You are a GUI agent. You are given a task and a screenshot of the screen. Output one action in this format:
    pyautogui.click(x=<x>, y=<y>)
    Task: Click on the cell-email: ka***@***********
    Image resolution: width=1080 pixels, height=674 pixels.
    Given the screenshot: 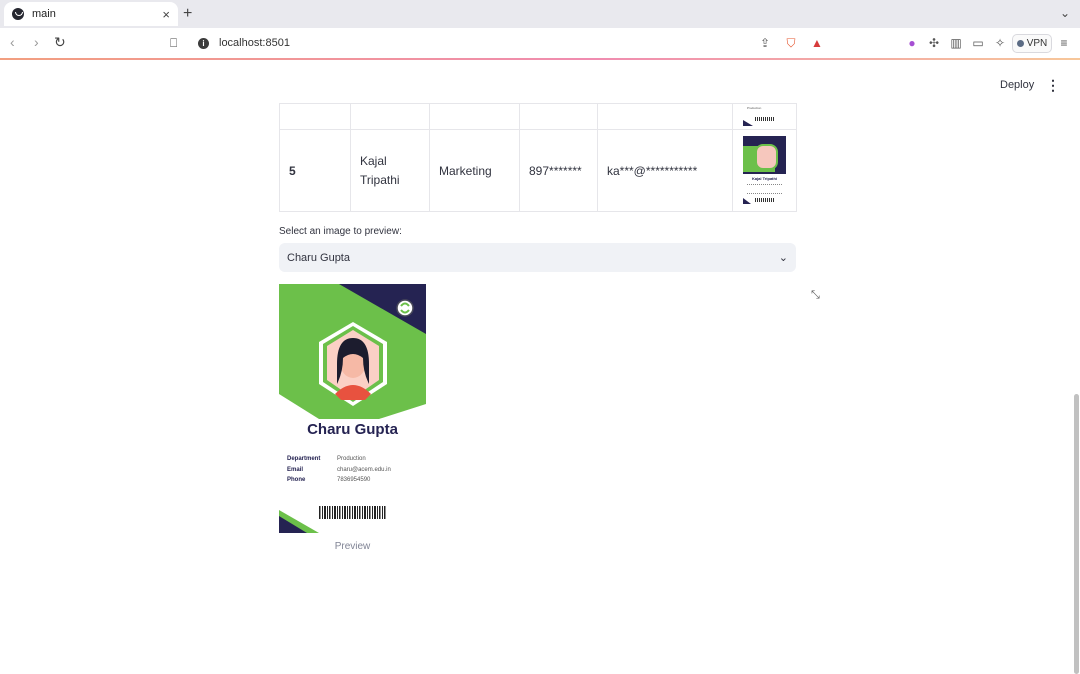 What is the action you would take?
    pyautogui.click(x=665, y=170)
    